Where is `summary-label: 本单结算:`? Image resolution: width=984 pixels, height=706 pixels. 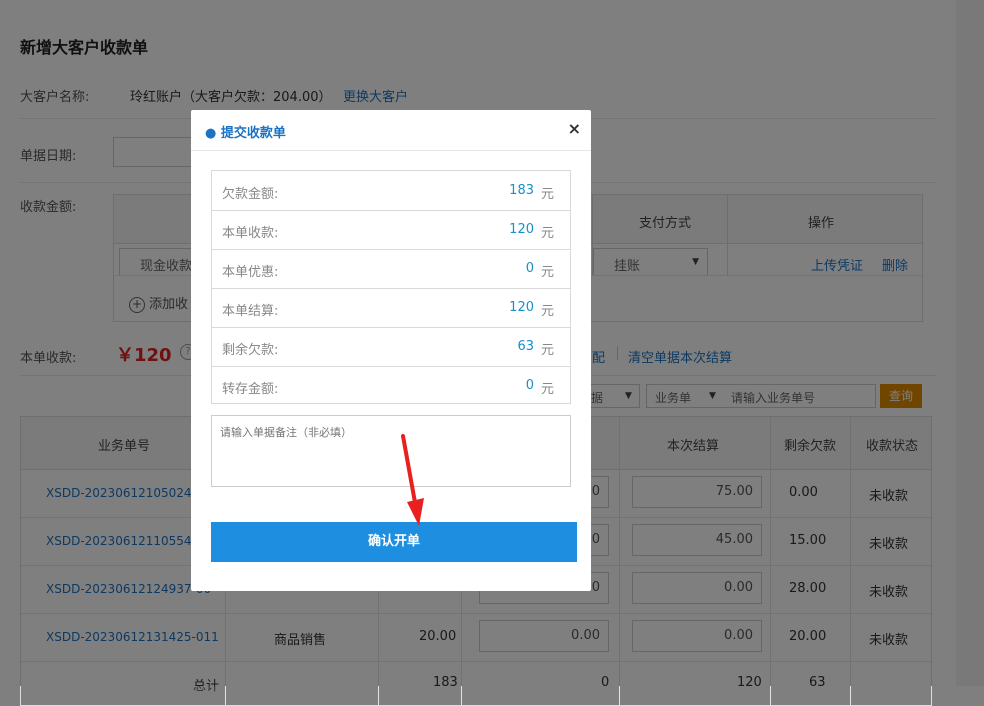 summary-label: 本单结算: is located at coordinates (250, 311).